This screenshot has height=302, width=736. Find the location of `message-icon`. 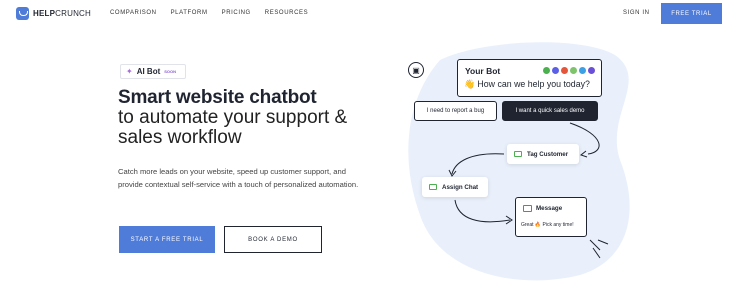

message-icon is located at coordinates (527, 208).